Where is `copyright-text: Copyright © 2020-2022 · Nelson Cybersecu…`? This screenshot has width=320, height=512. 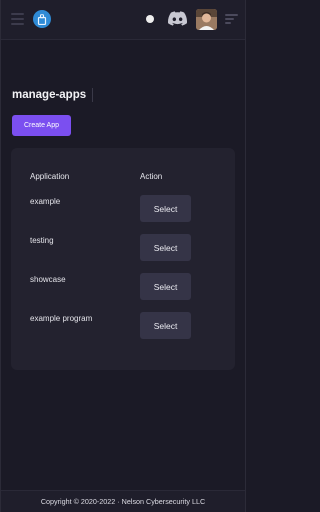
copyright-text: Copyright © 2020-2022 · Nelson Cybersecu… is located at coordinates (123, 501).